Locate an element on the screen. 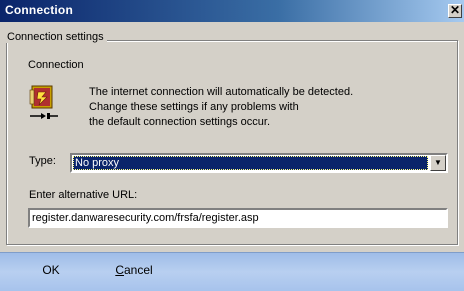  window-title: Connection is located at coordinates (39, 10).